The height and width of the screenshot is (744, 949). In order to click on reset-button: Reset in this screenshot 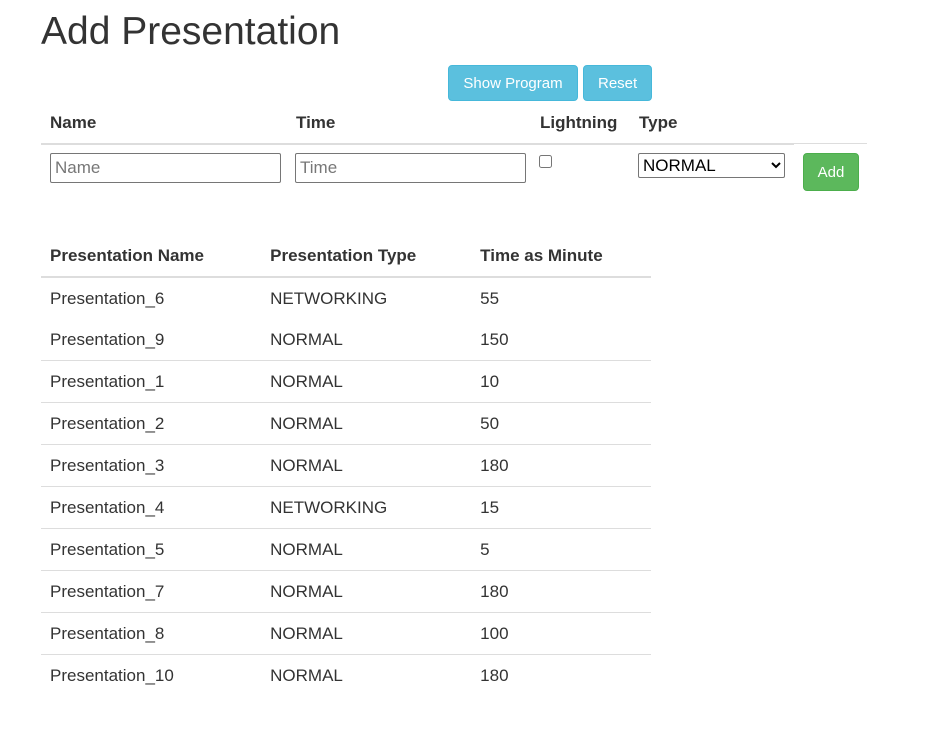, I will do `click(617, 83)`.